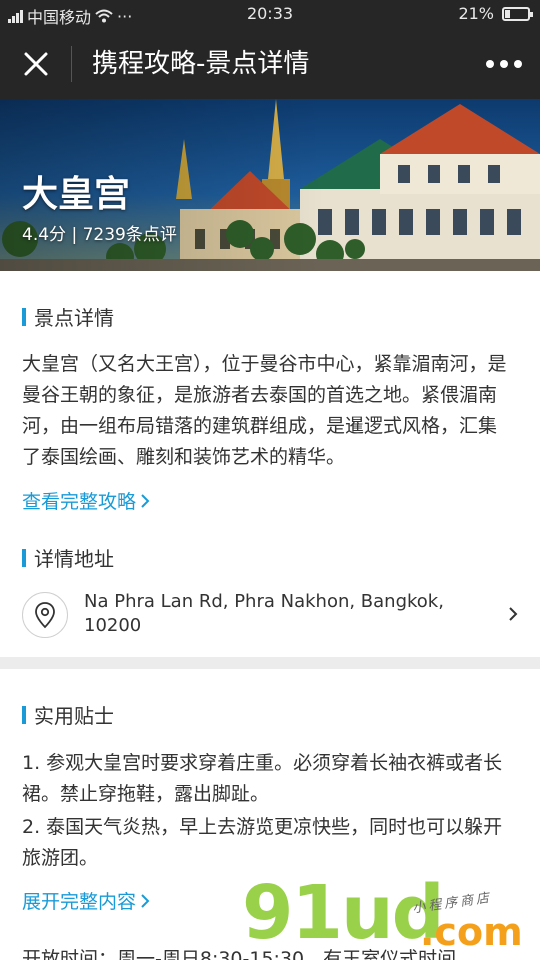  I want to click on close-icon, so click(36, 64).